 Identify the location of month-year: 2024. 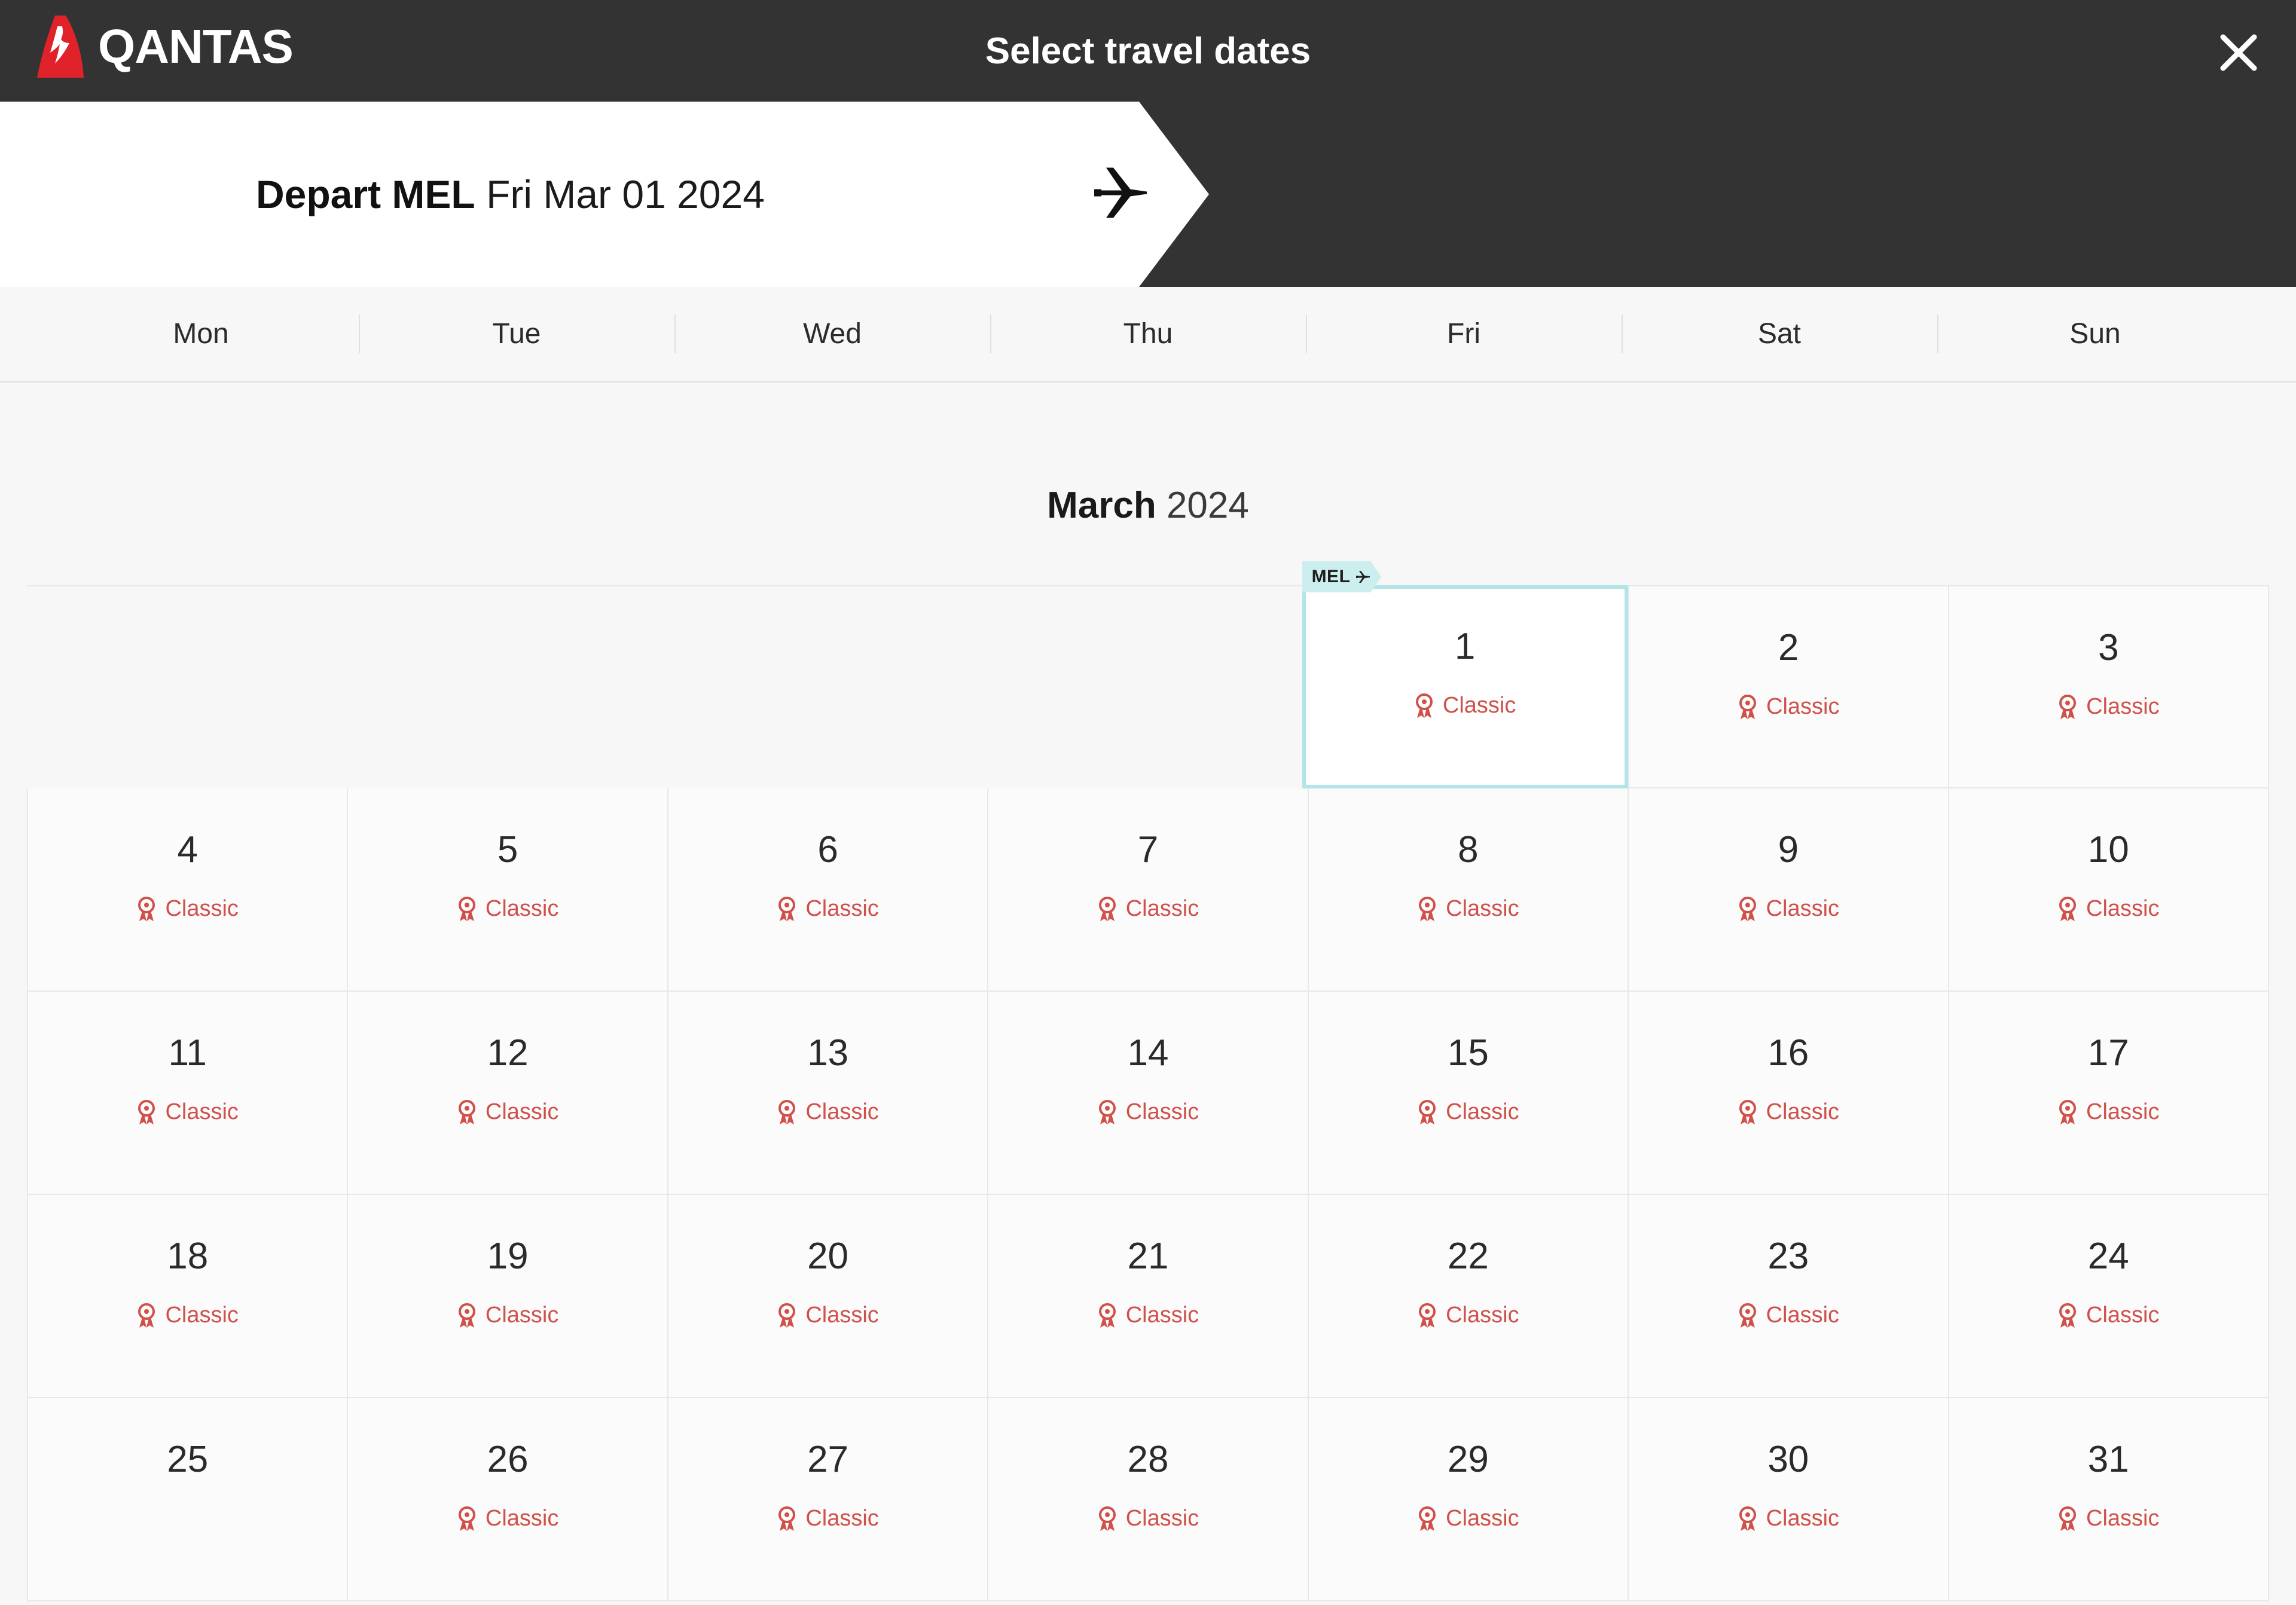
(1207, 505).